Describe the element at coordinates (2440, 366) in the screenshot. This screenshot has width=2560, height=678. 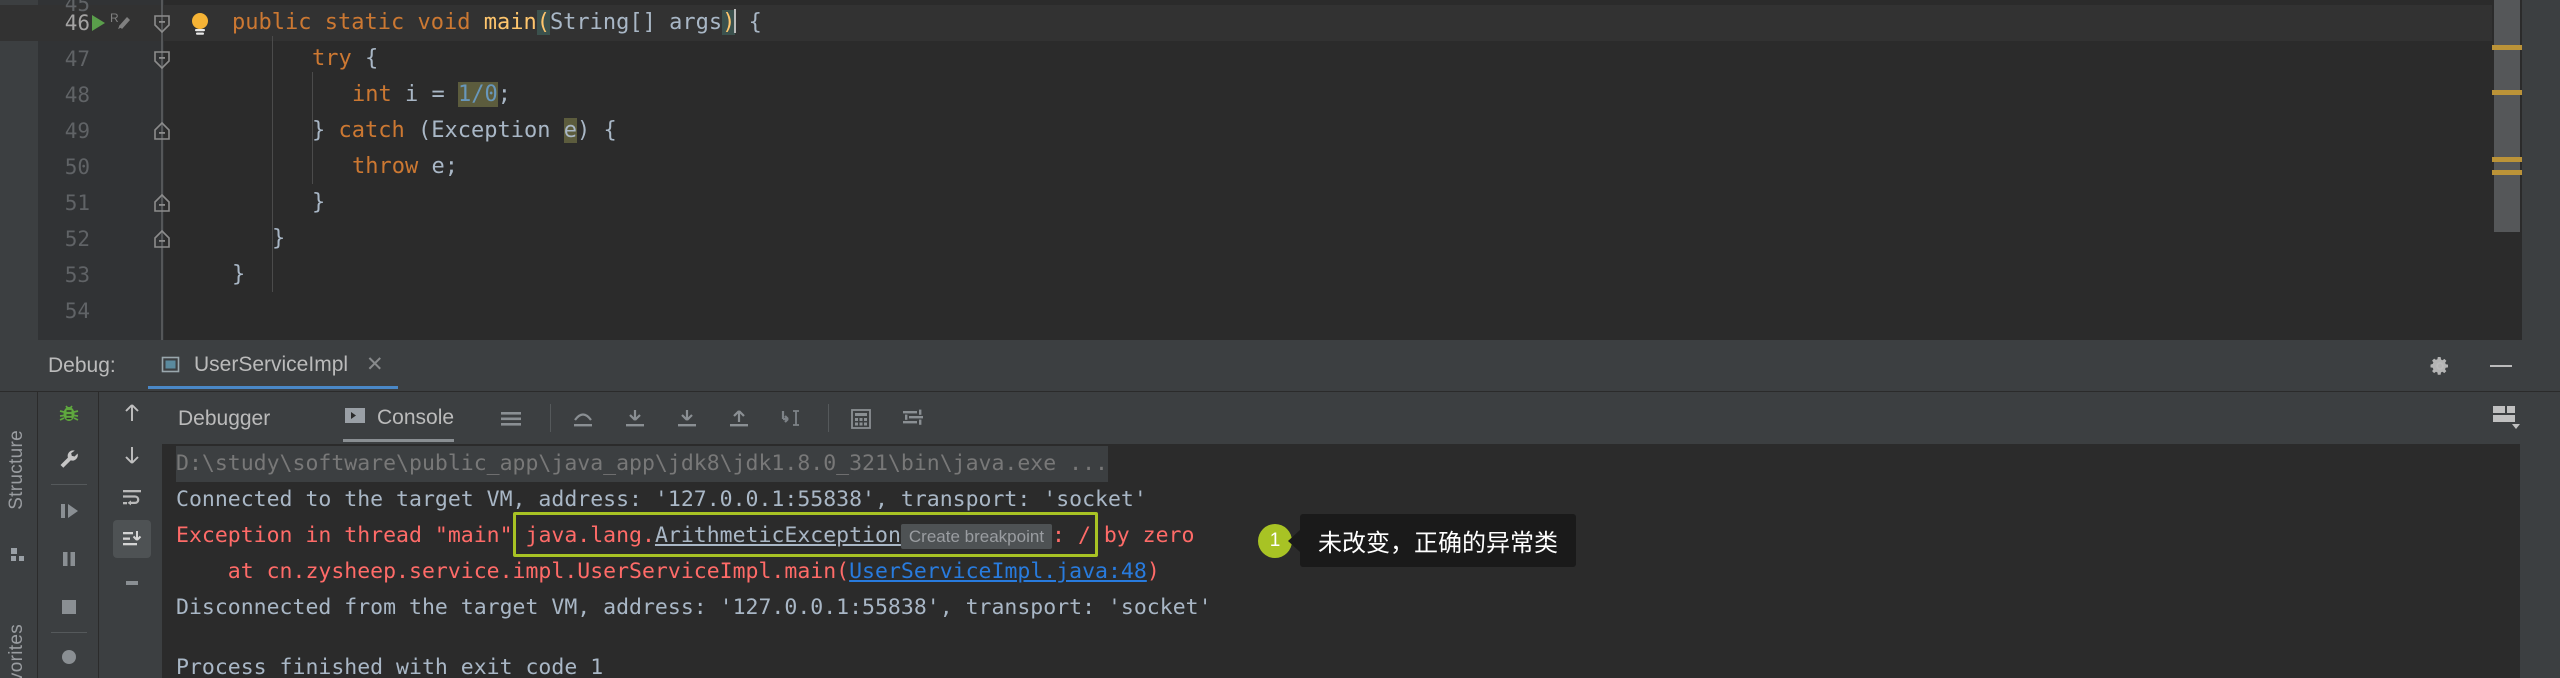
I see `settings-gear-icon` at that location.